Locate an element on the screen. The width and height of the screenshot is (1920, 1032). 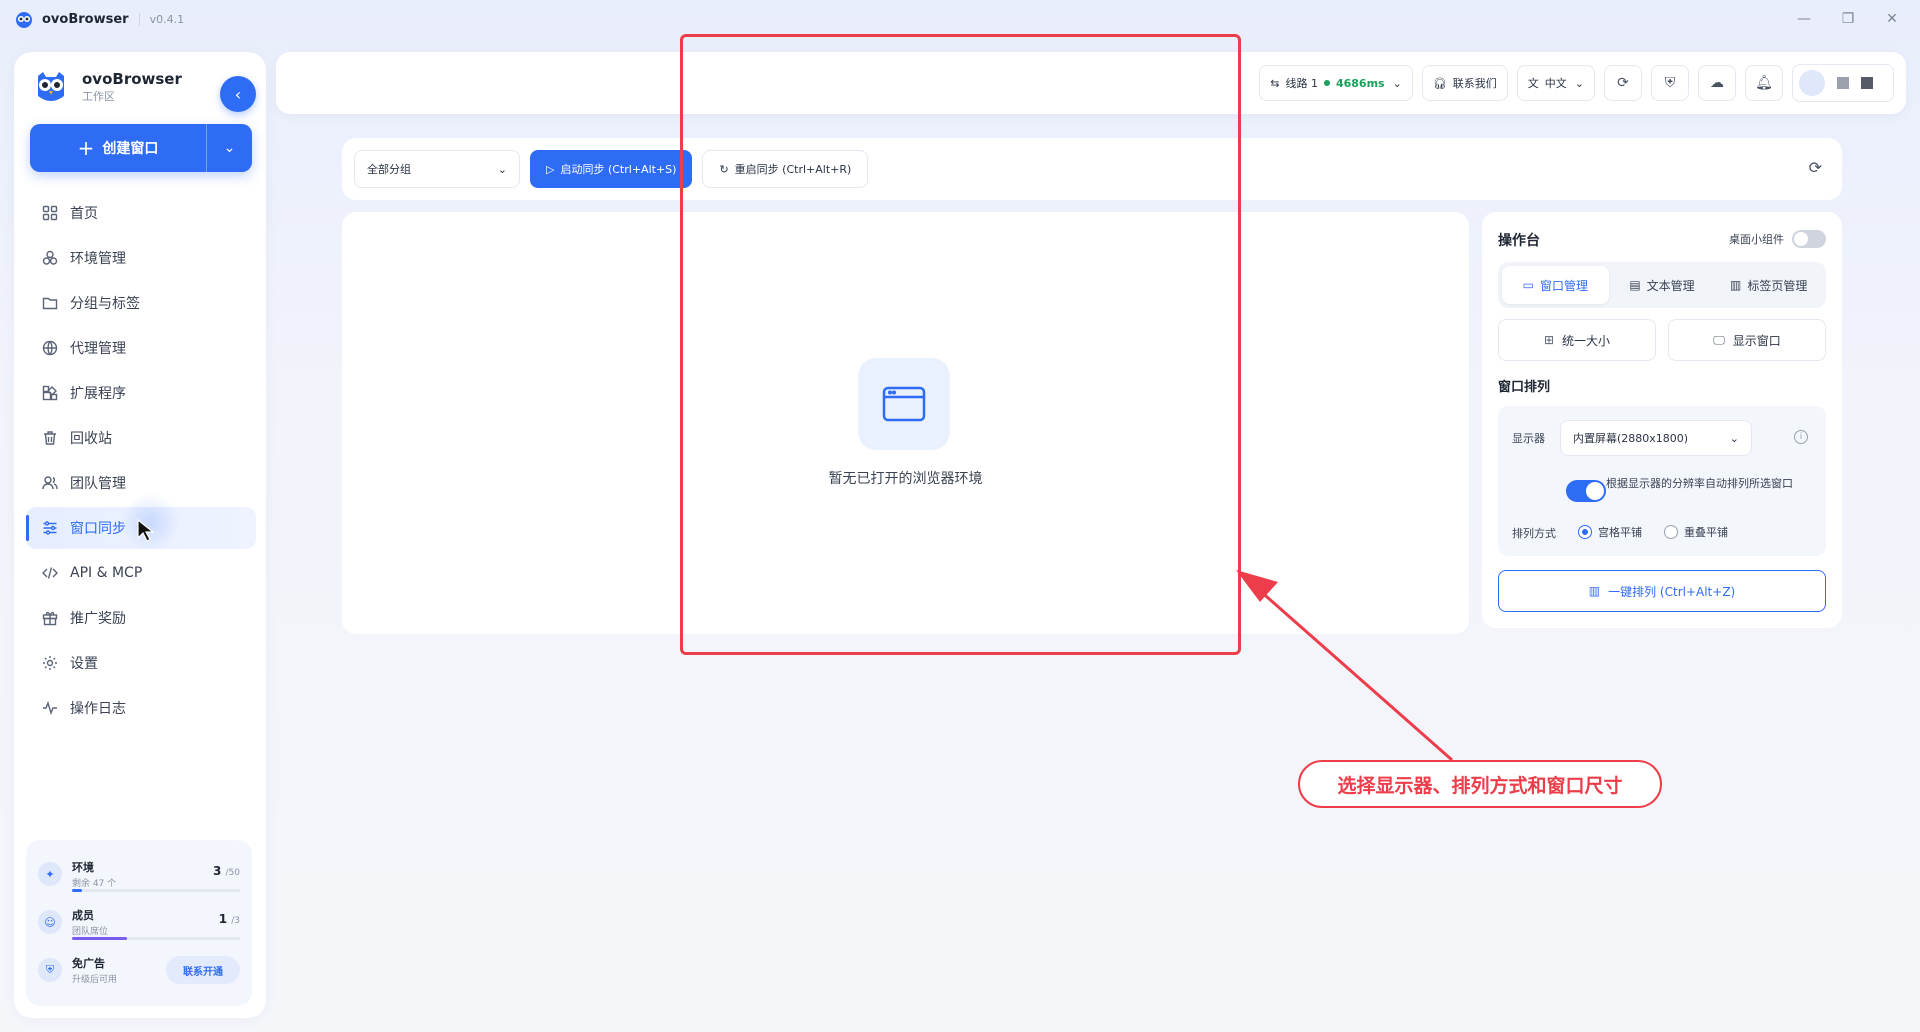
tab-tab-management: ▥ 标签页管理 is located at coordinates (1768, 285).